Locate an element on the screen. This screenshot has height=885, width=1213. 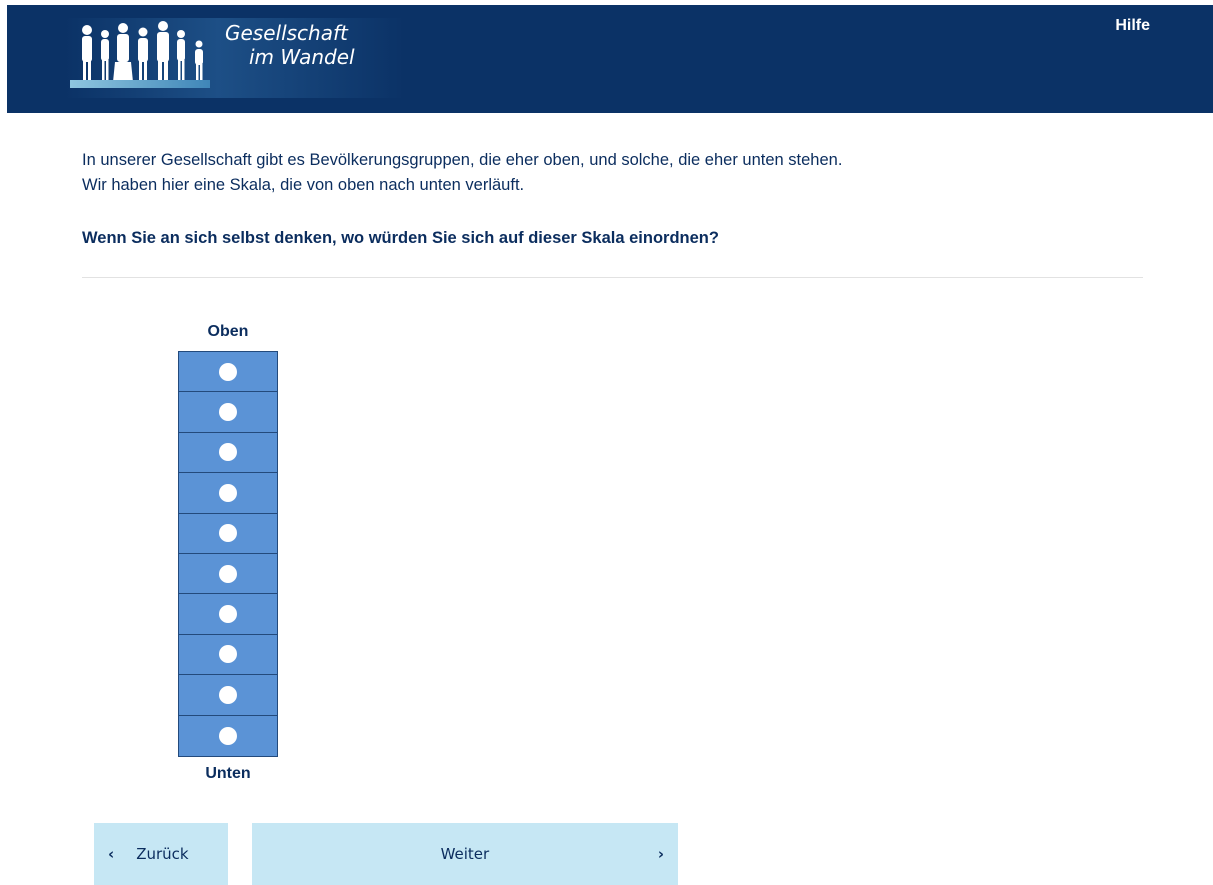
people-silhouettes-icon is located at coordinates (142, 51).